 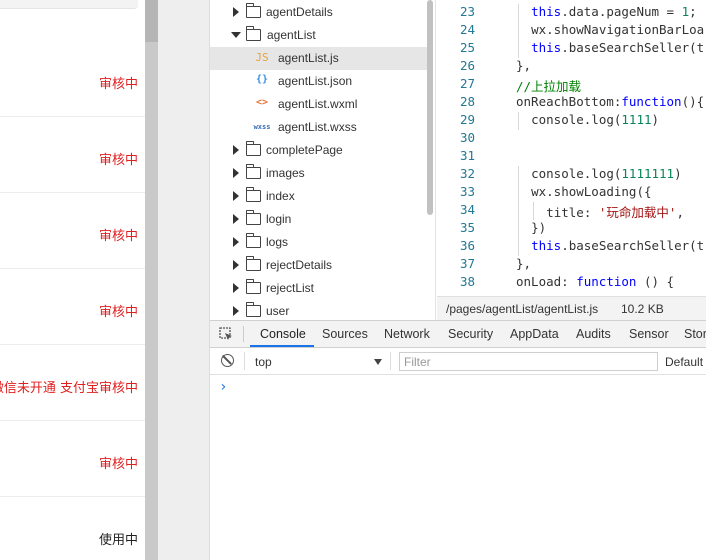 What do you see at coordinates (649, 334) in the screenshot?
I see `tab-sensor: Sensor` at bounding box center [649, 334].